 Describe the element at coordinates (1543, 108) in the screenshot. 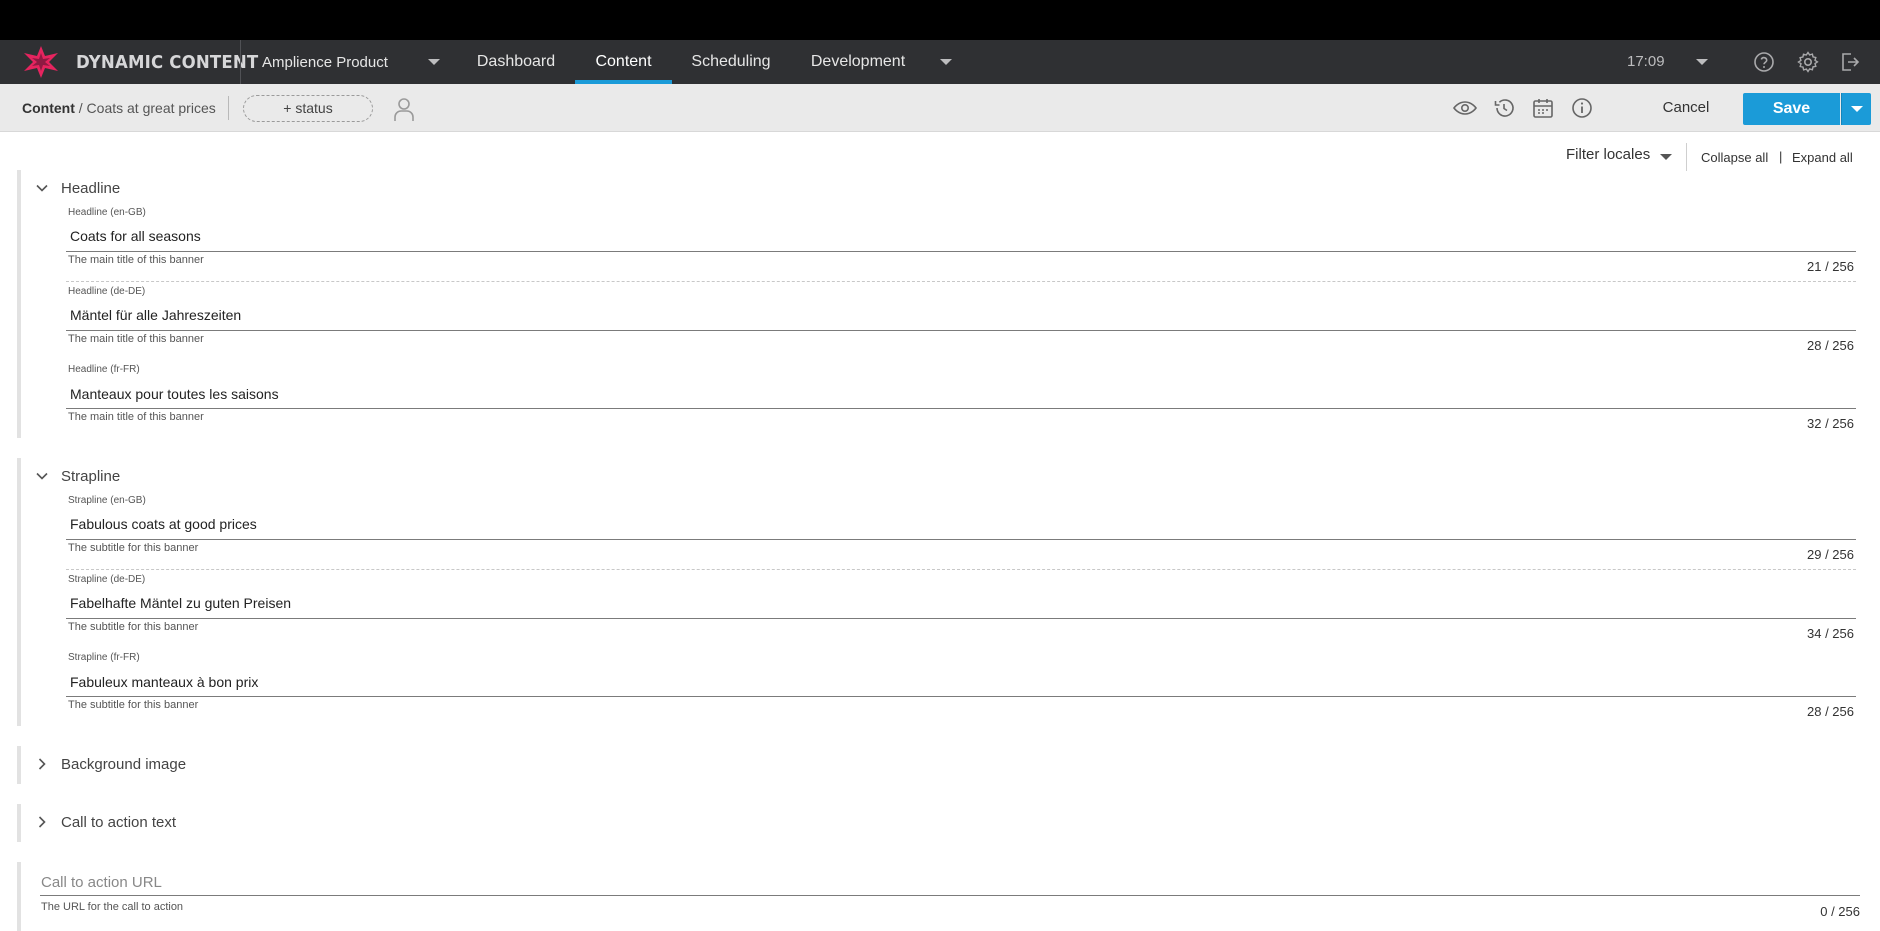

I see `calendar-icon` at that location.